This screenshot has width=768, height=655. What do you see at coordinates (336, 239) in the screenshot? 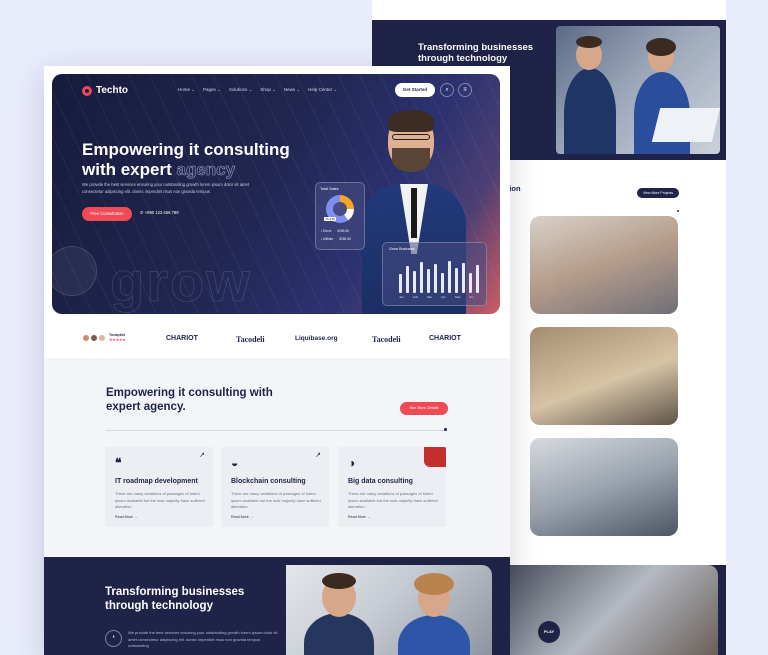
I see `sales-legend-row: • Affiliate $285.56` at bounding box center [336, 239].